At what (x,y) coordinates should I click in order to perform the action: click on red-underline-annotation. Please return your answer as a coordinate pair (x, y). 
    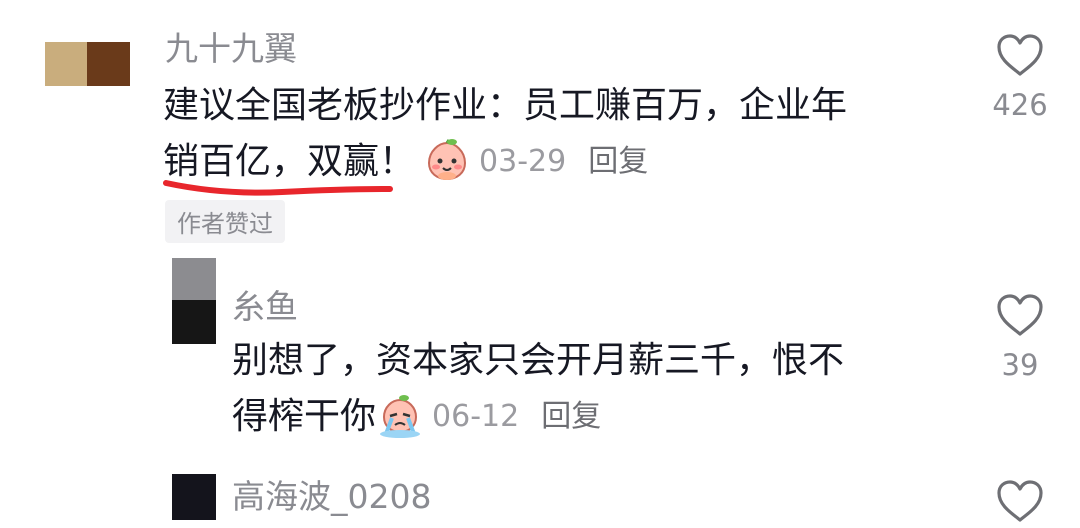
    Looking at the image, I should click on (278, 188).